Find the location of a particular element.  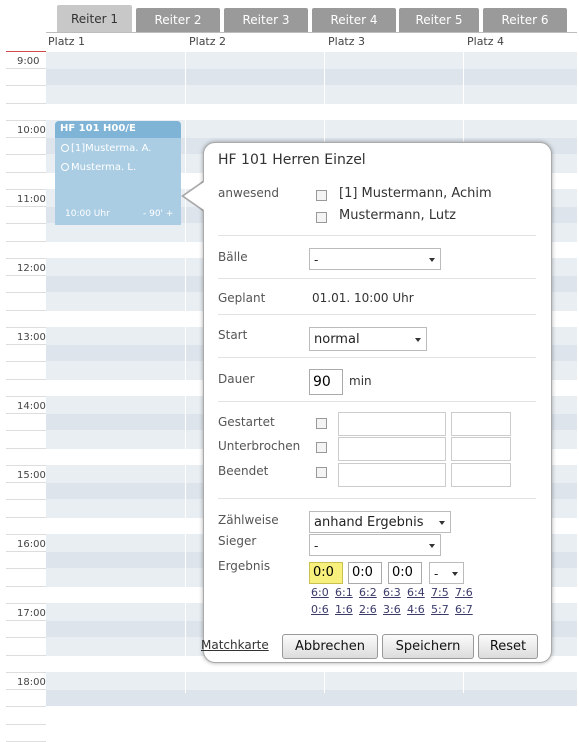

player-2-present-checkbox is located at coordinates (321, 217).